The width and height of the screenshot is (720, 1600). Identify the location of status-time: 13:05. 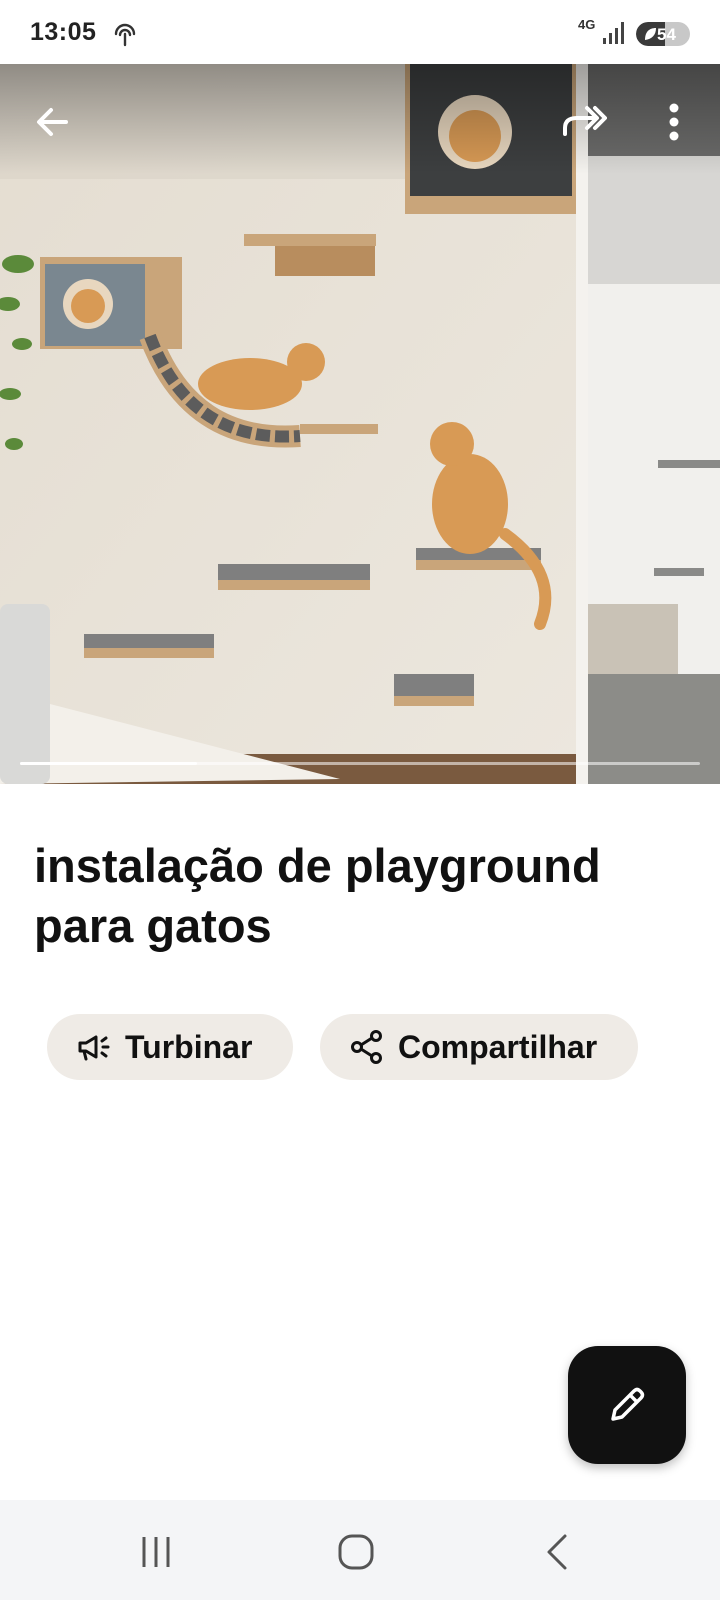
(63, 32).